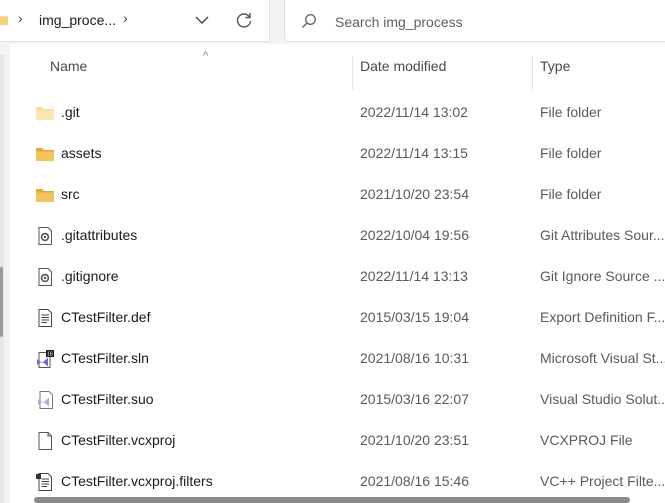 This screenshot has height=503, width=665. Describe the element at coordinates (309, 21) in the screenshot. I see `search-icon` at that location.